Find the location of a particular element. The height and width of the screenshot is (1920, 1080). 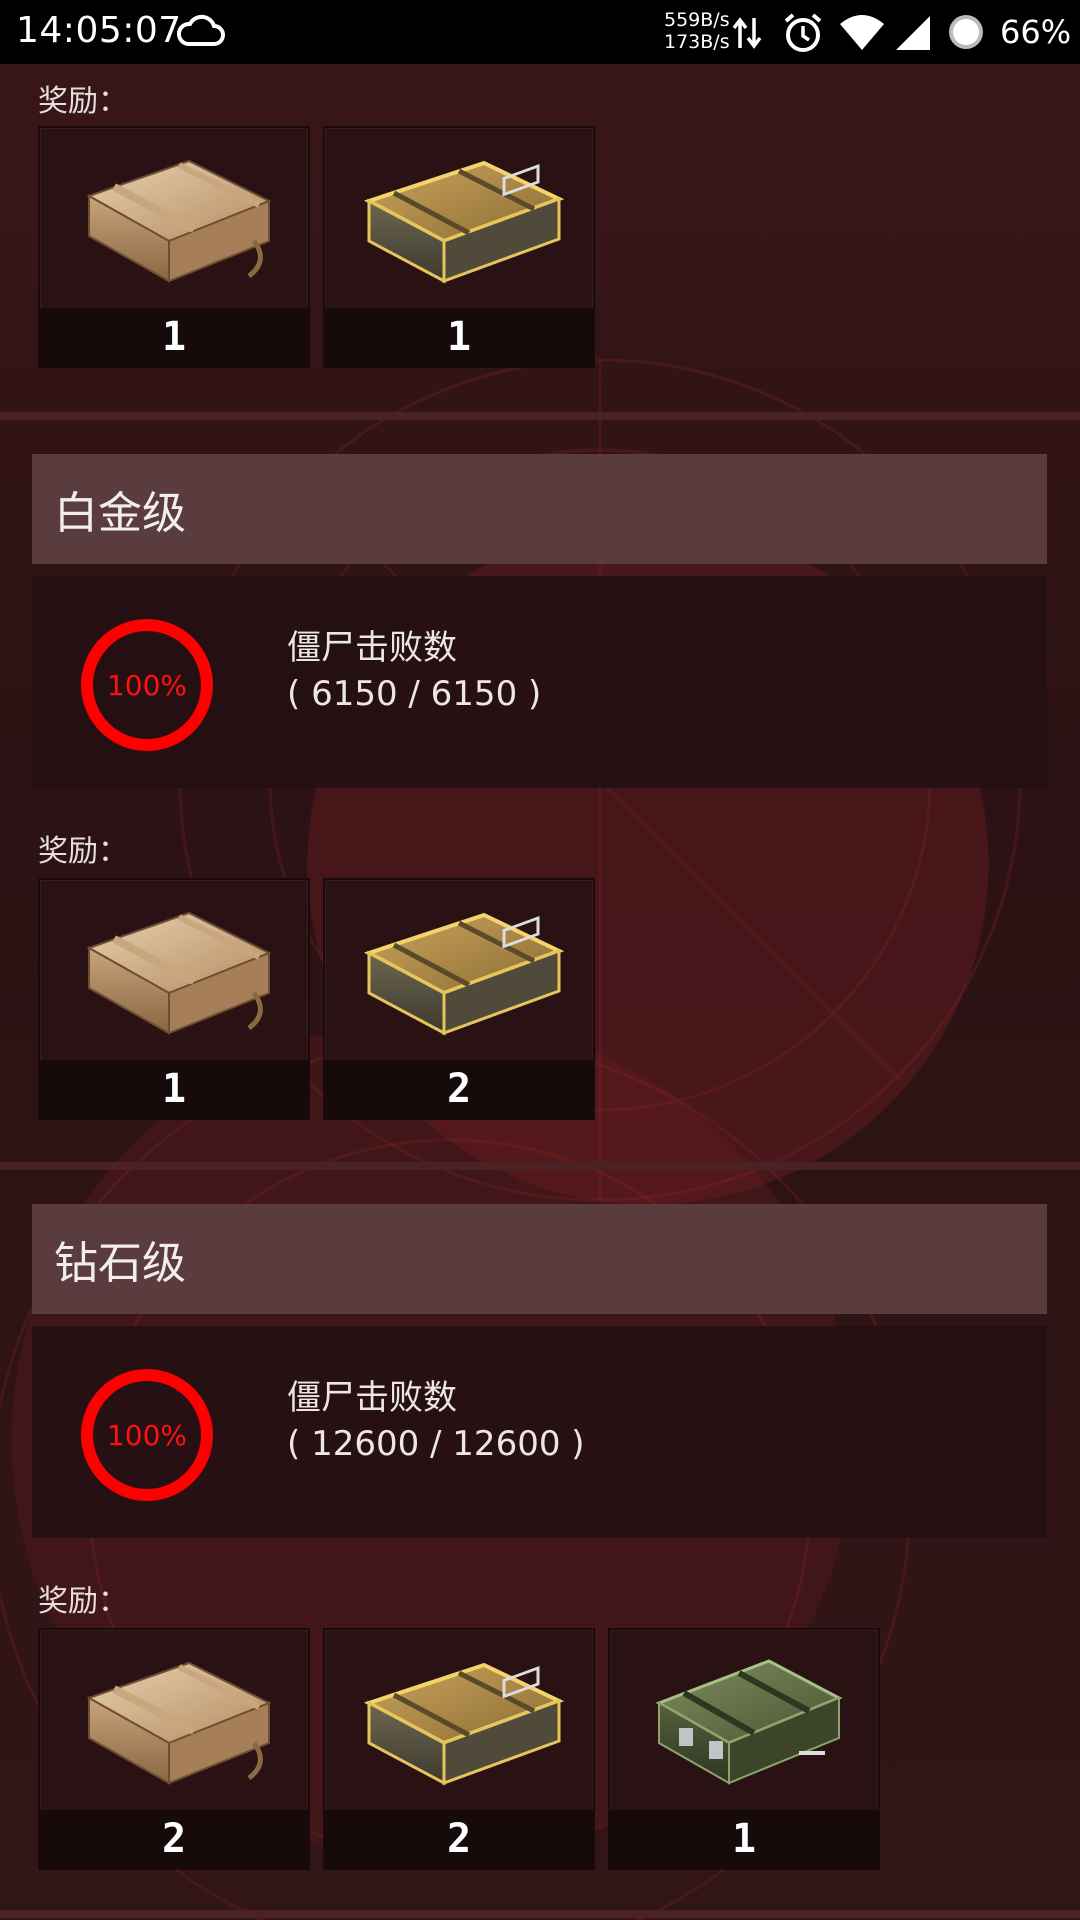

status-bar: 14:05:07 559B/s 173B/s 66% is located at coordinates (540, 32).